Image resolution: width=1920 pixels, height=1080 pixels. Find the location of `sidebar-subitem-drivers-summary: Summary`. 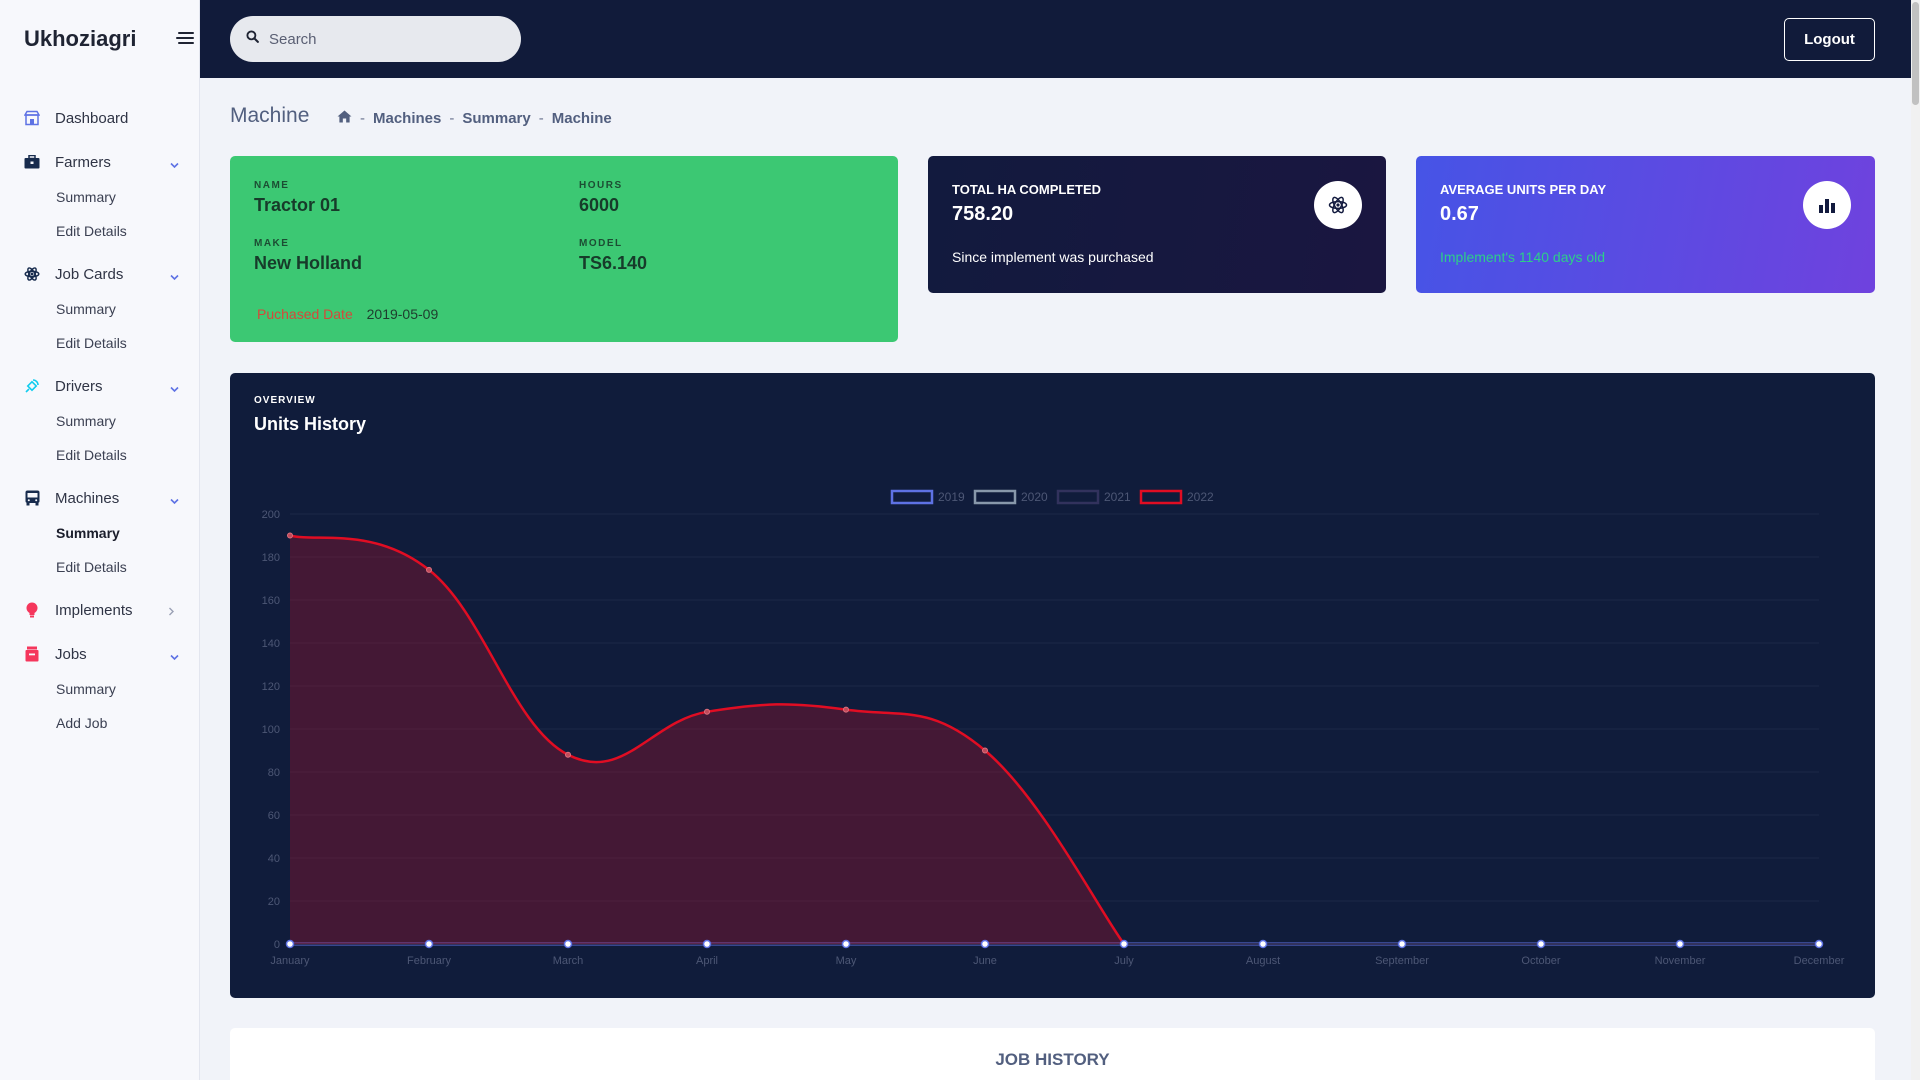

sidebar-subitem-drivers-summary: Summary is located at coordinates (100, 421).